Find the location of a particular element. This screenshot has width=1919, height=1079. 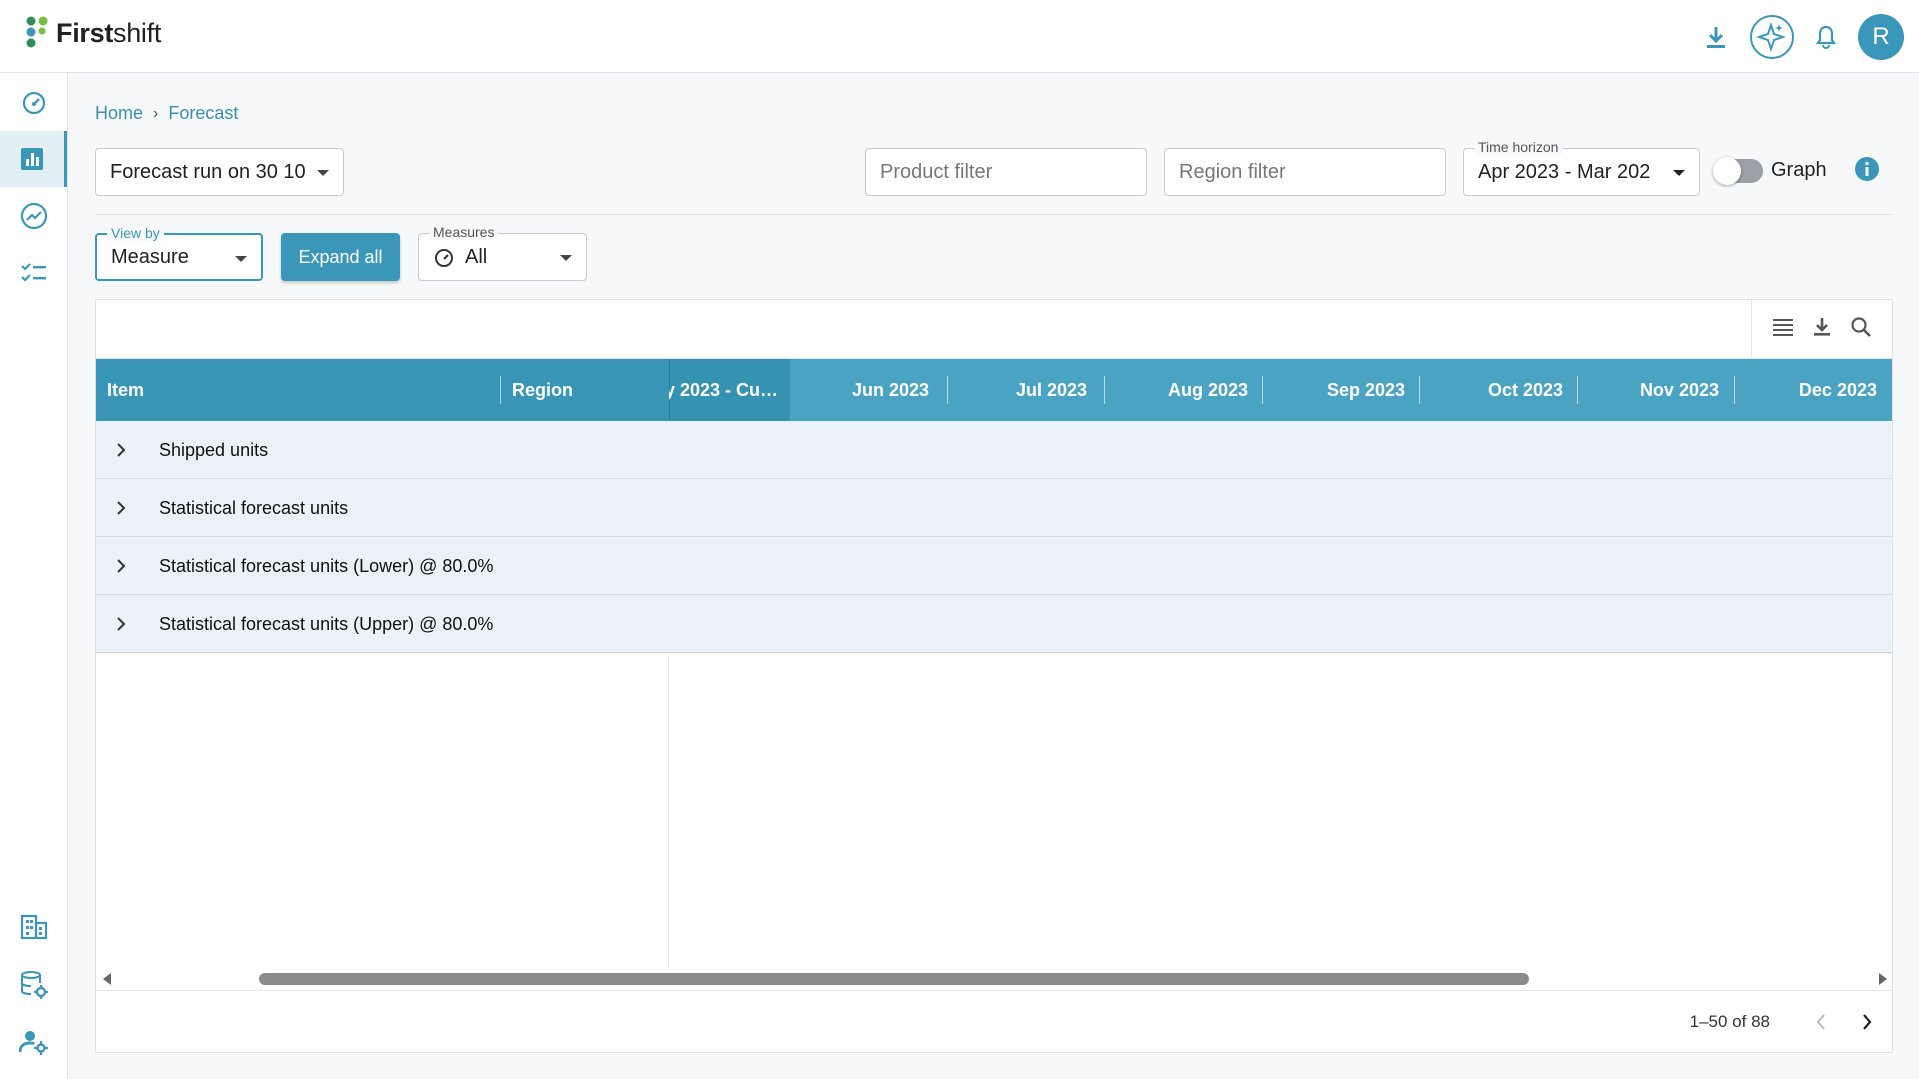

sidebar-item-data-settings is located at coordinates (33, 985).